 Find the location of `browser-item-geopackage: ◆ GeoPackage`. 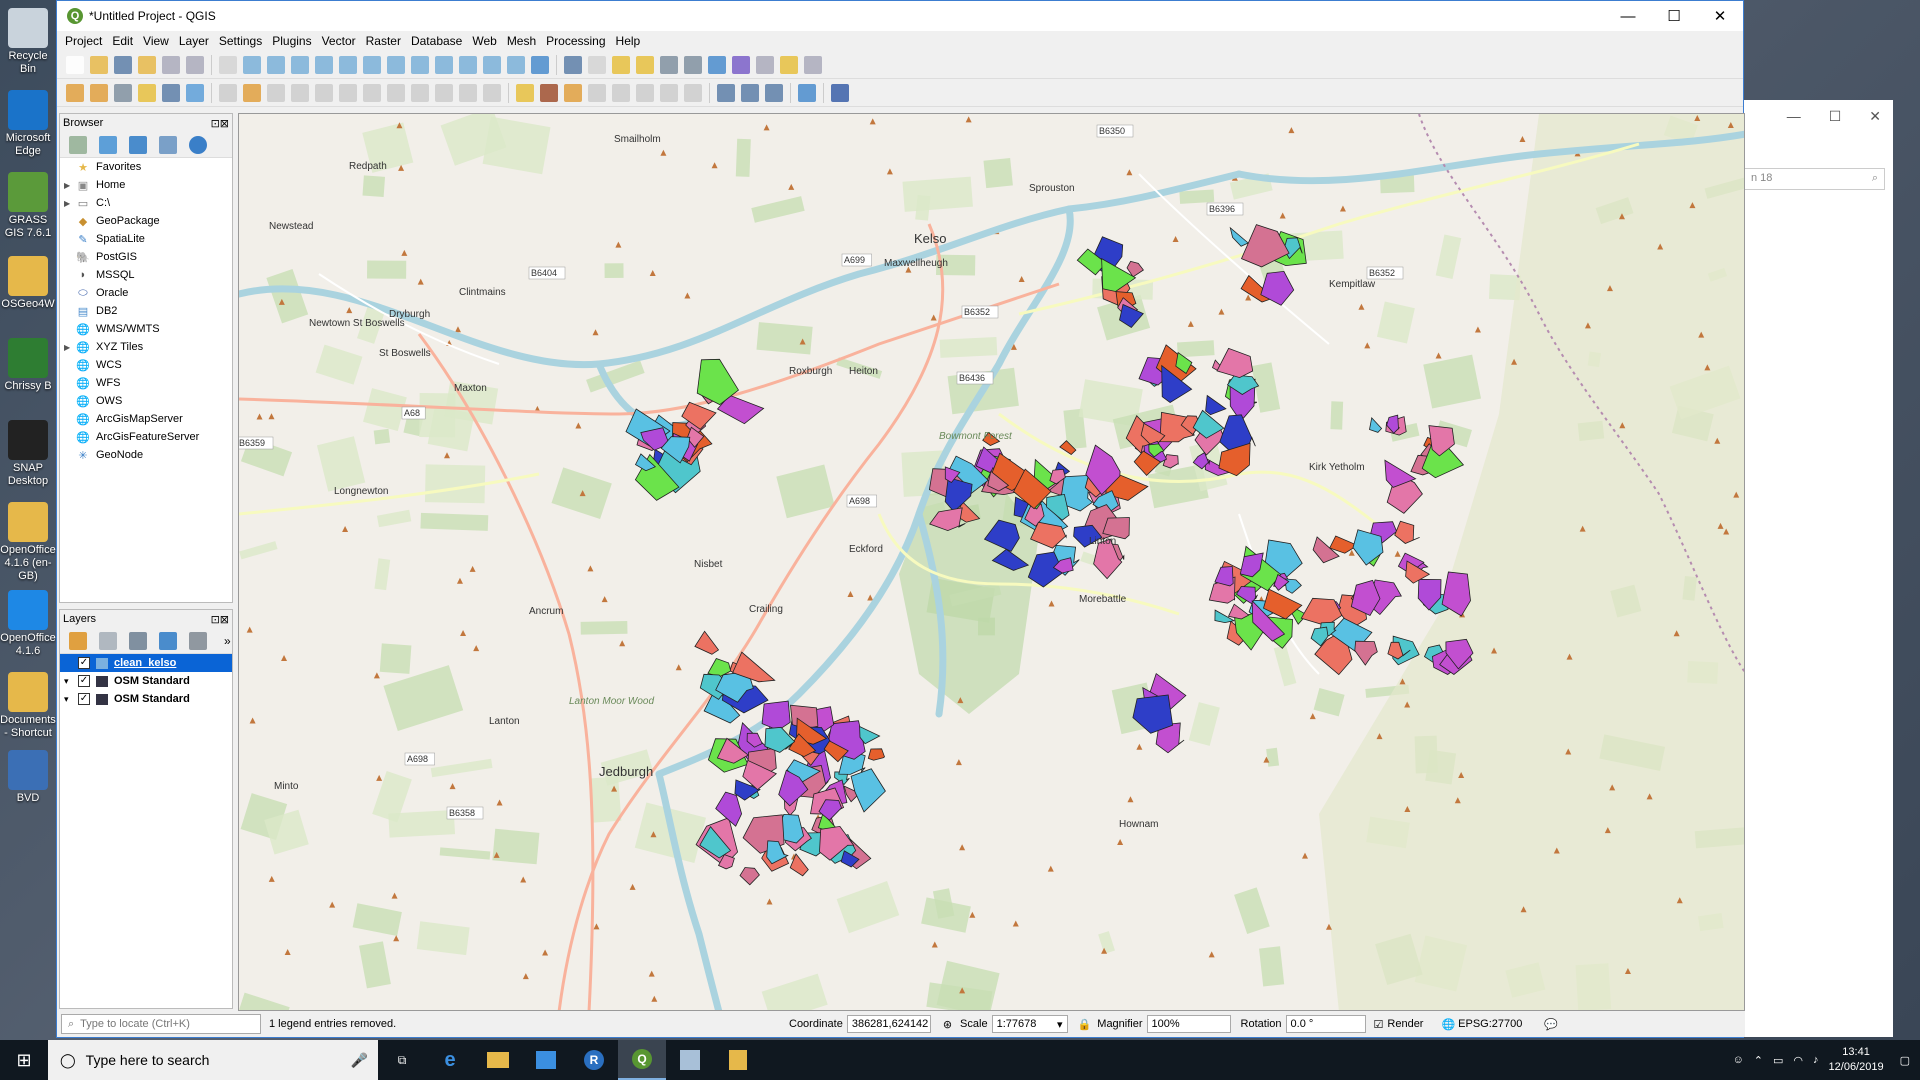

browser-item-geopackage: ◆ GeoPackage is located at coordinates (146, 221).